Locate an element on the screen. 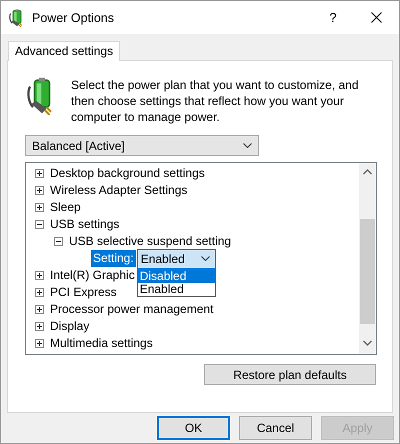 This screenshot has height=444, width=400. window-title: Power Options is located at coordinates (73, 17).